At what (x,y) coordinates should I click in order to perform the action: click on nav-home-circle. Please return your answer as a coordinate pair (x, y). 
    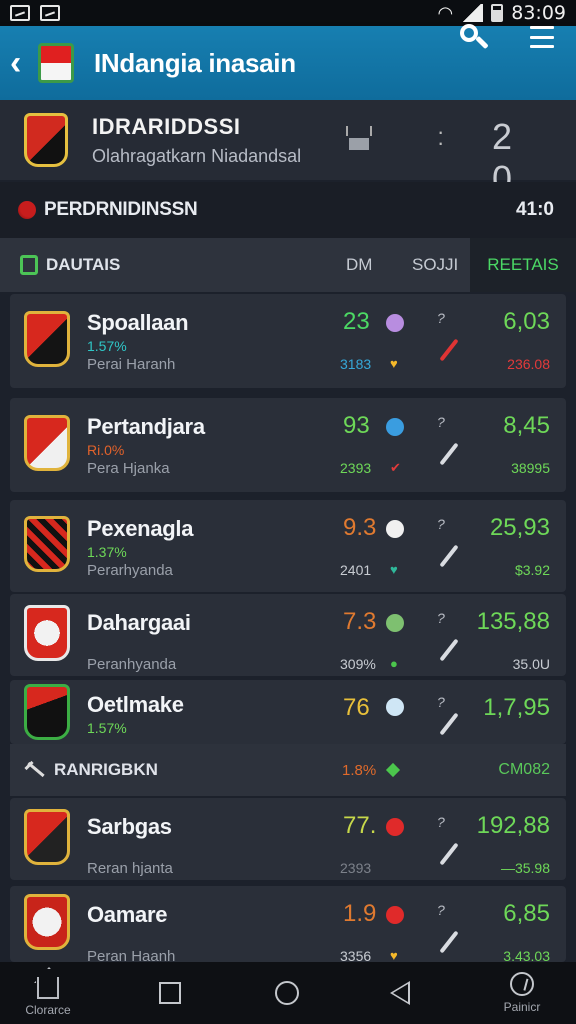
    Looking at the image, I should click on (287, 993).